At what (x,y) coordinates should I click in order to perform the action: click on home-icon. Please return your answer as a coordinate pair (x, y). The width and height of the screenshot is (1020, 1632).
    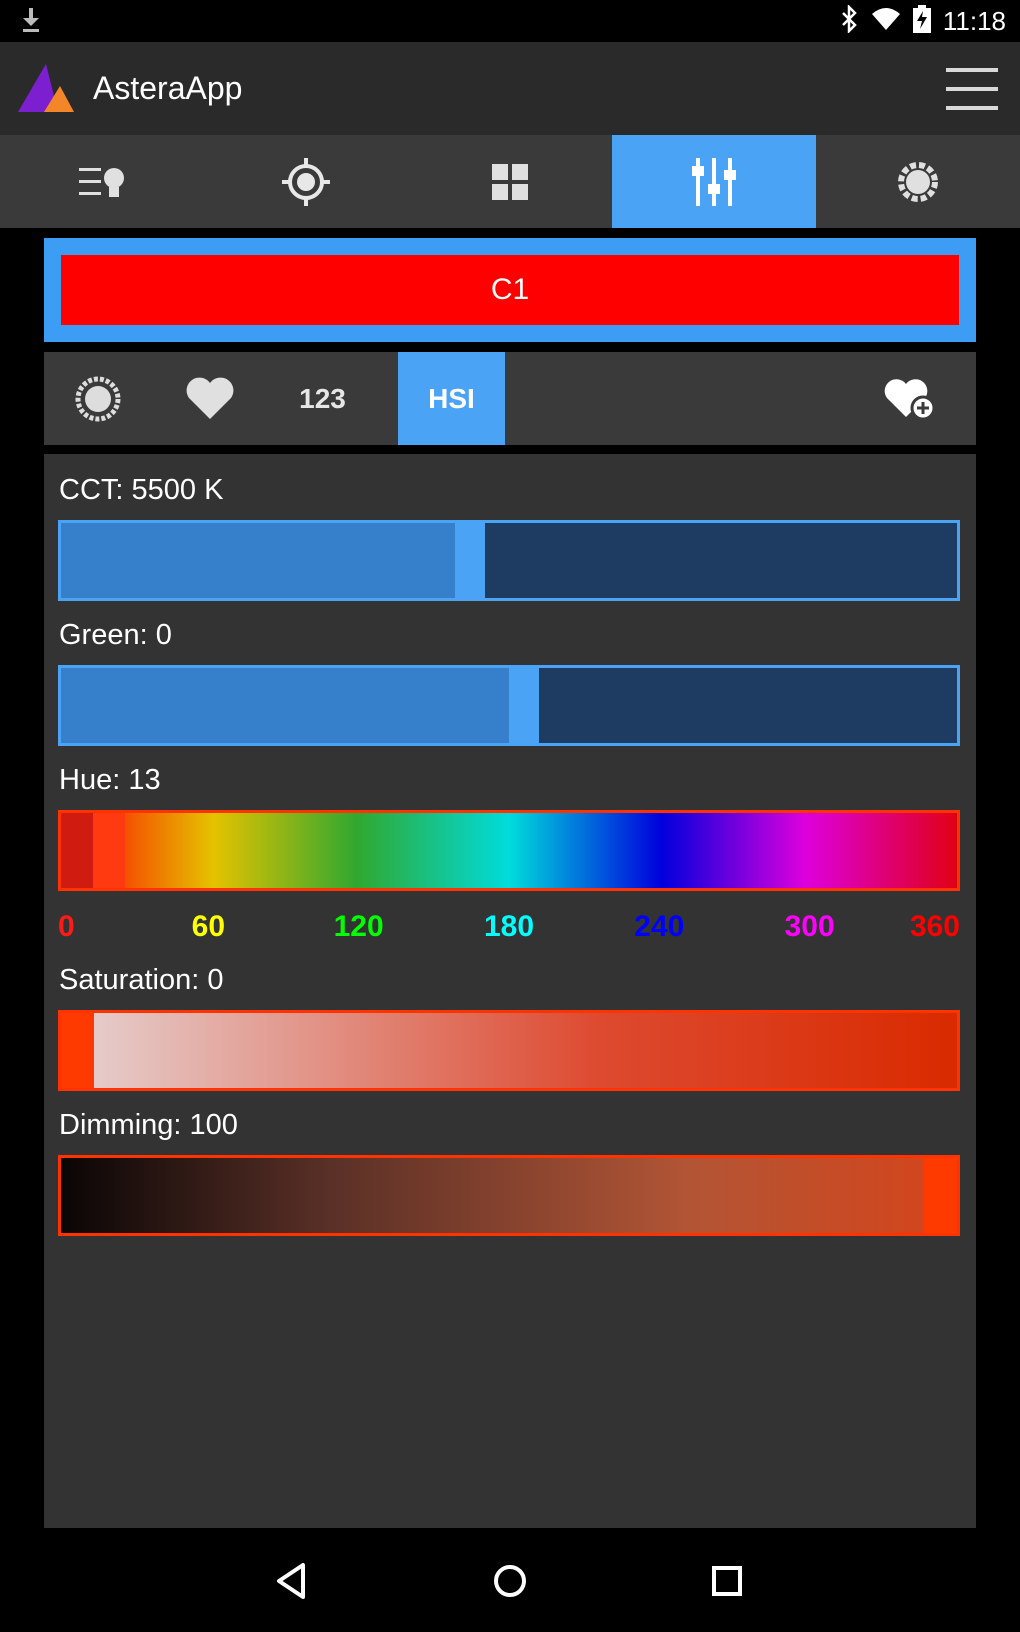
    Looking at the image, I should click on (510, 1581).